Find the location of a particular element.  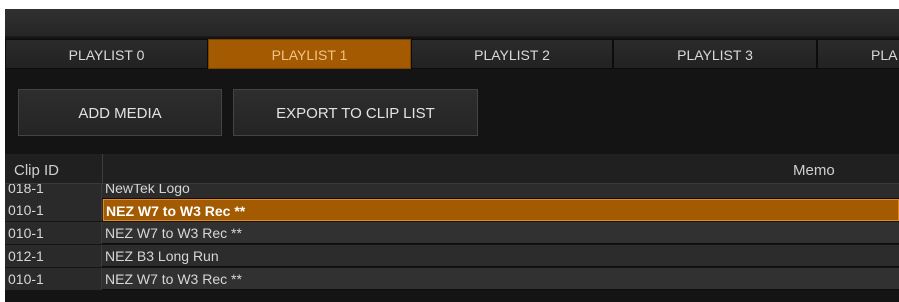

table-row: 012-1 NEZ B3 Long Run is located at coordinates (452, 256).